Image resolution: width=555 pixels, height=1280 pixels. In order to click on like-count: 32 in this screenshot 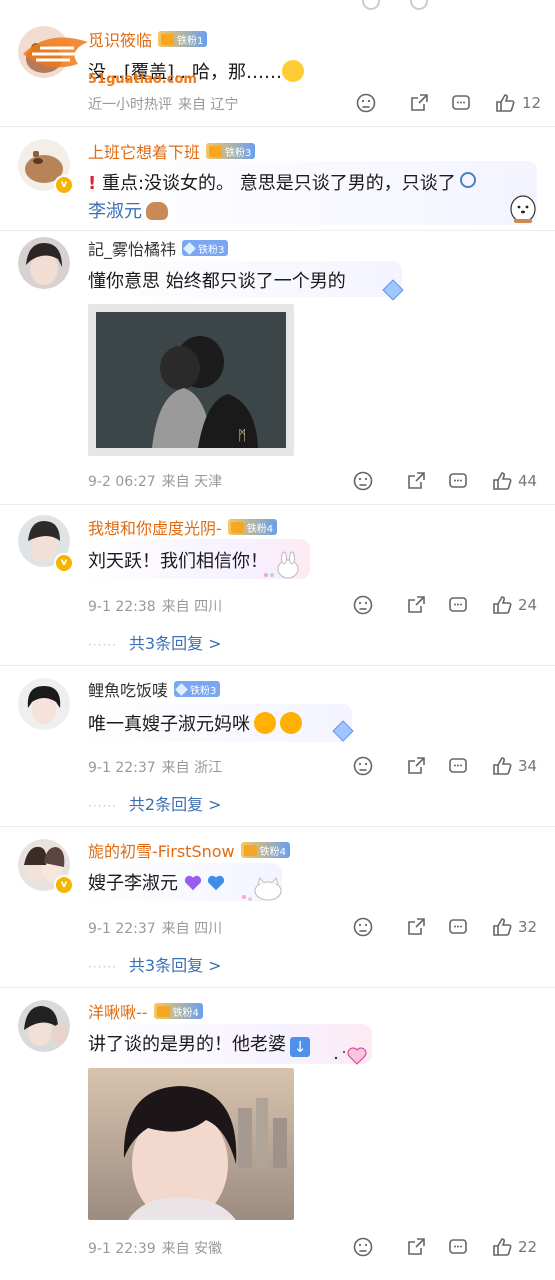, I will do `click(528, 927)`.